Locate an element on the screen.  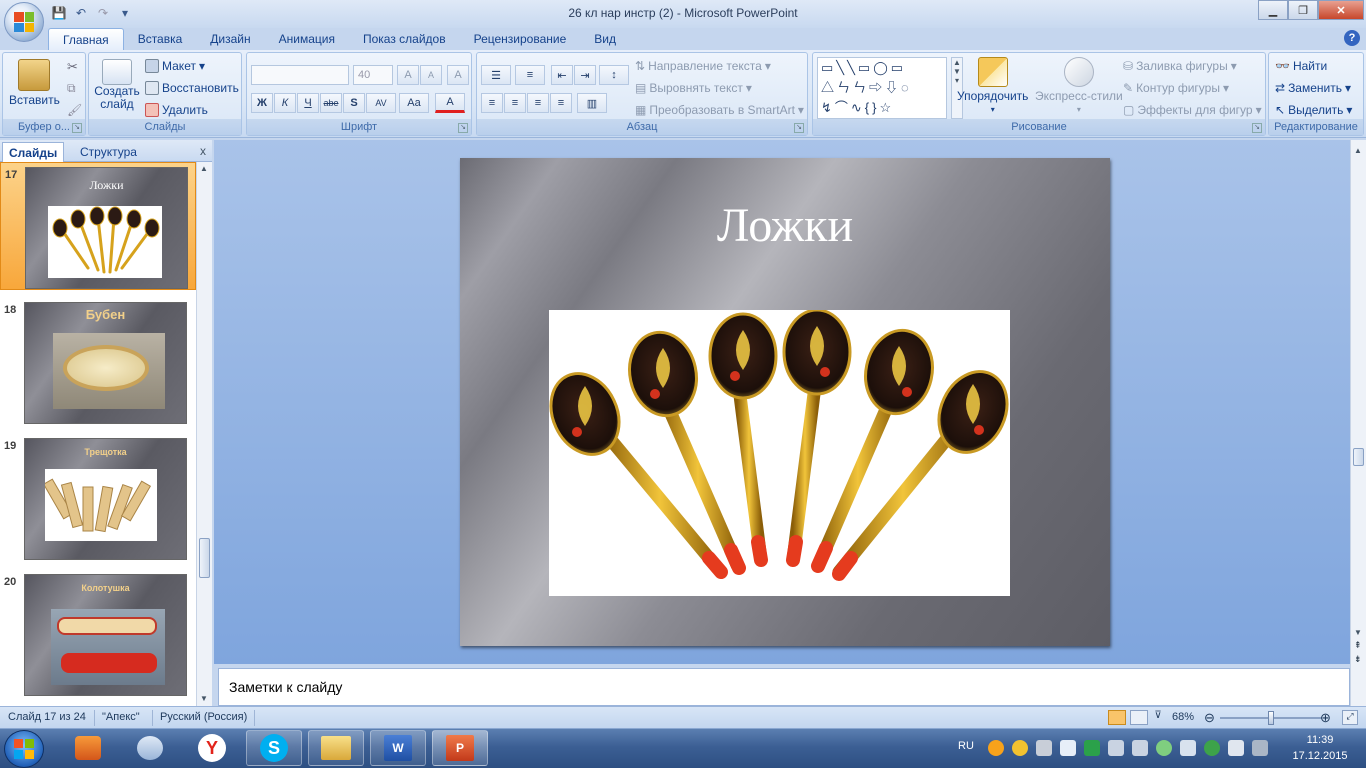
find-button: 👓 Найти is located at coordinates (1301, 66).